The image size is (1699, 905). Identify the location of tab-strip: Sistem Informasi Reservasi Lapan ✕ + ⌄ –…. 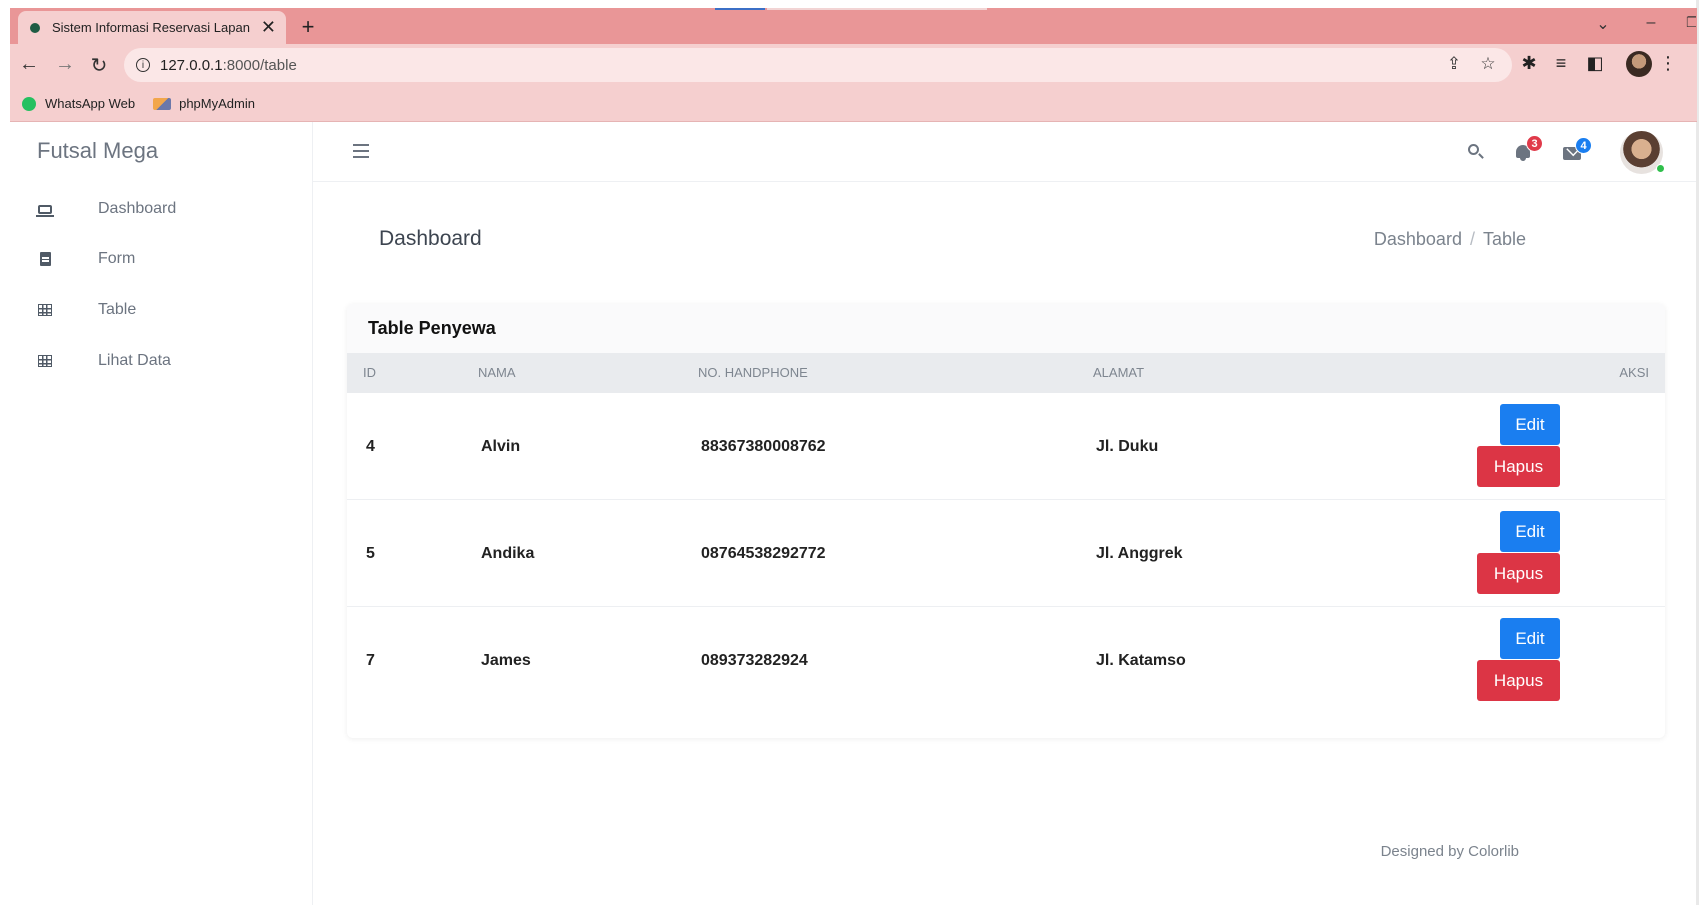
(853, 26).